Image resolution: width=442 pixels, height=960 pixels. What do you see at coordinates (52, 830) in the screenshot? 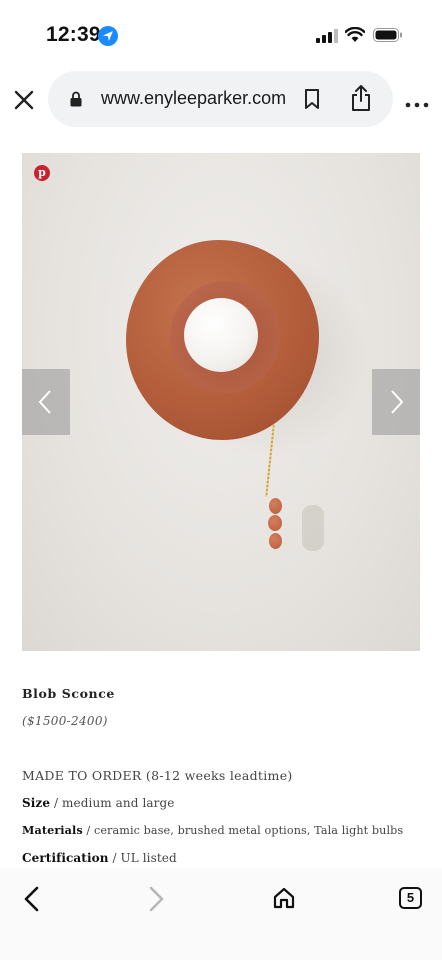
I see `spec-label: Materials` at bounding box center [52, 830].